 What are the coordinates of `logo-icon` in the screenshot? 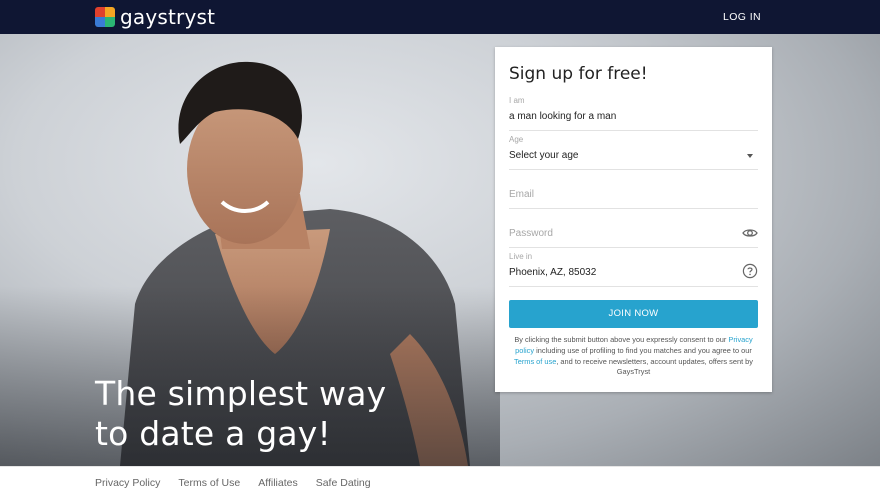 It's located at (105, 17).